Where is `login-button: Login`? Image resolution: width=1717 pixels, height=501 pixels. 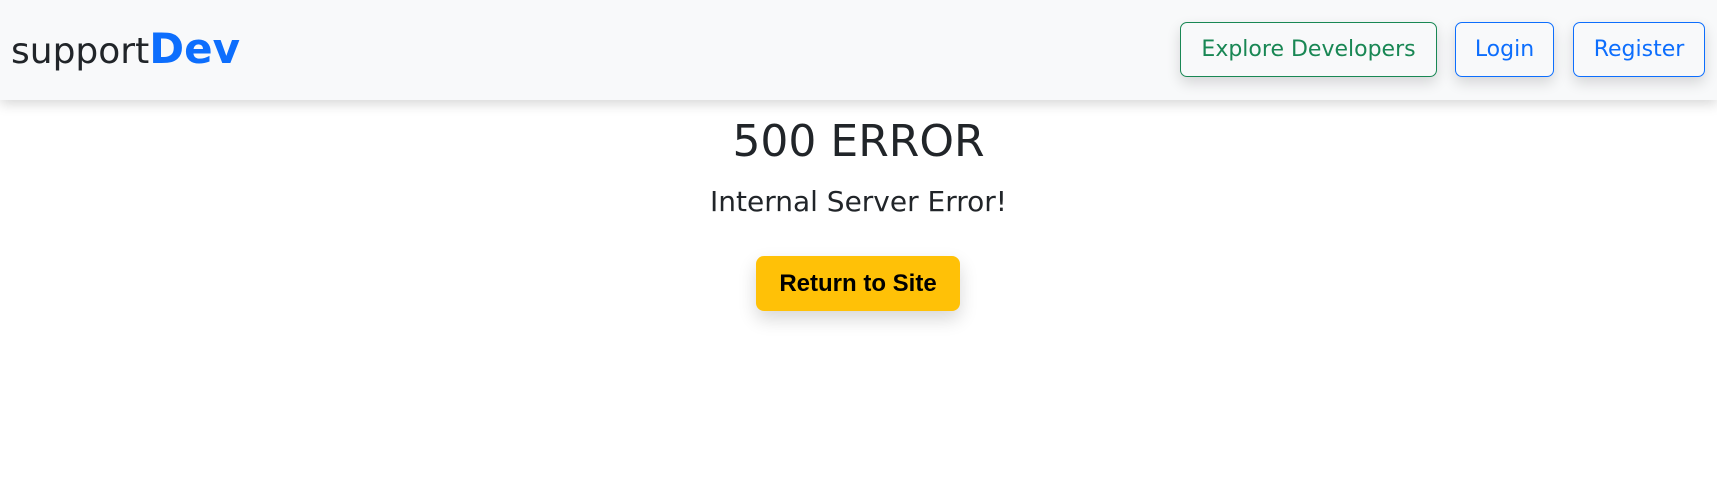
login-button: Login is located at coordinates (1504, 49).